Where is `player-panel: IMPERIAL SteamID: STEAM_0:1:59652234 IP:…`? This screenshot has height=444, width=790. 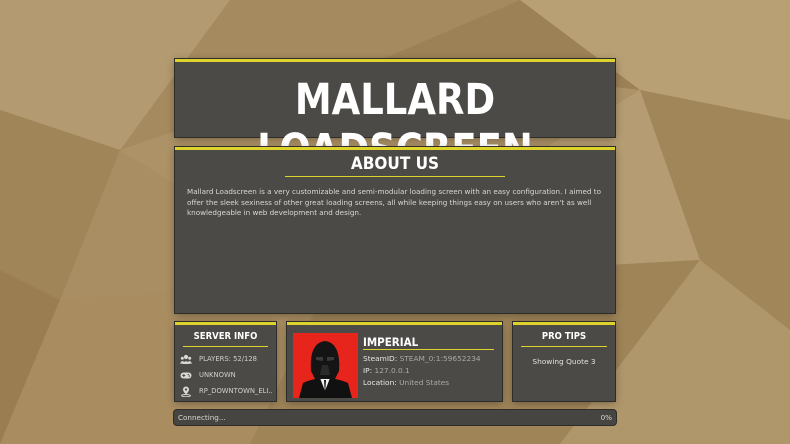
player-panel: IMPERIAL SteamID: STEAM_0:1:59652234 IP:… is located at coordinates (394, 361).